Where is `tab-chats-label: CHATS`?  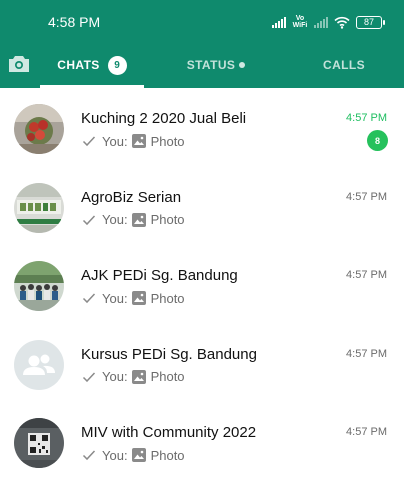
tab-chats-label: CHATS is located at coordinates (78, 65).